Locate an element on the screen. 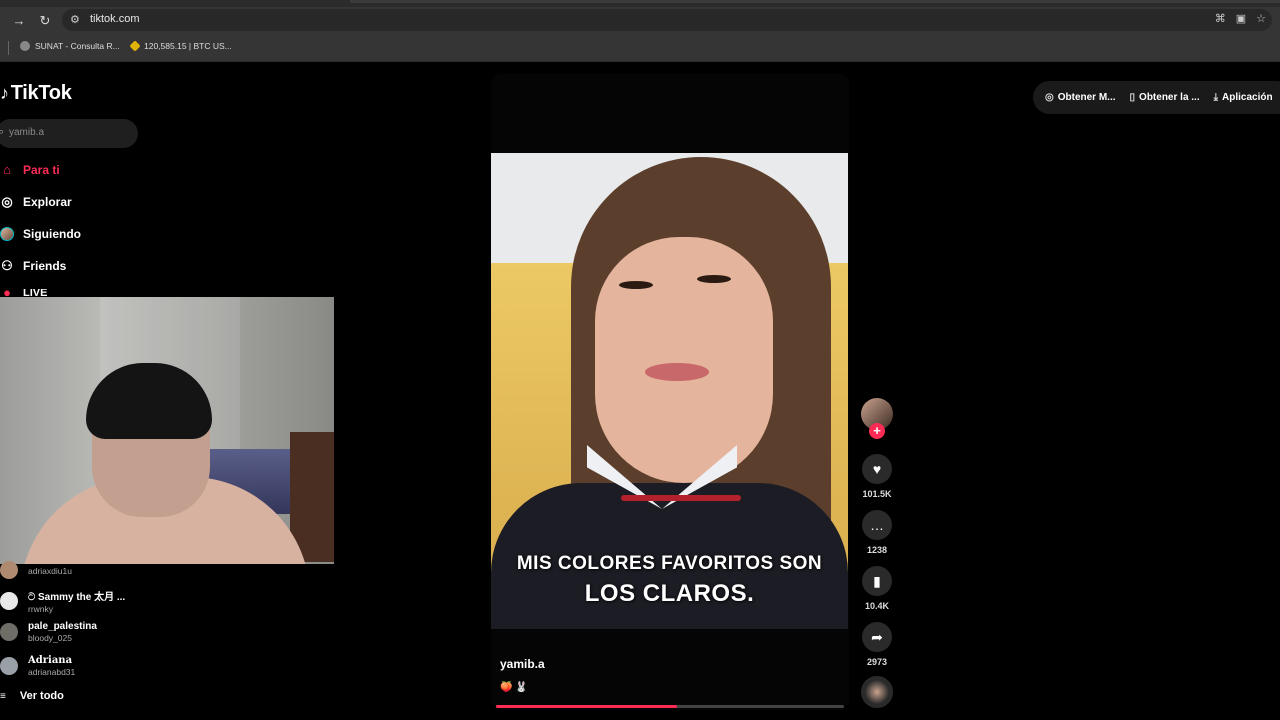 This screenshot has height=720, width=1280. bookmarks-divider is located at coordinates (8, 48).